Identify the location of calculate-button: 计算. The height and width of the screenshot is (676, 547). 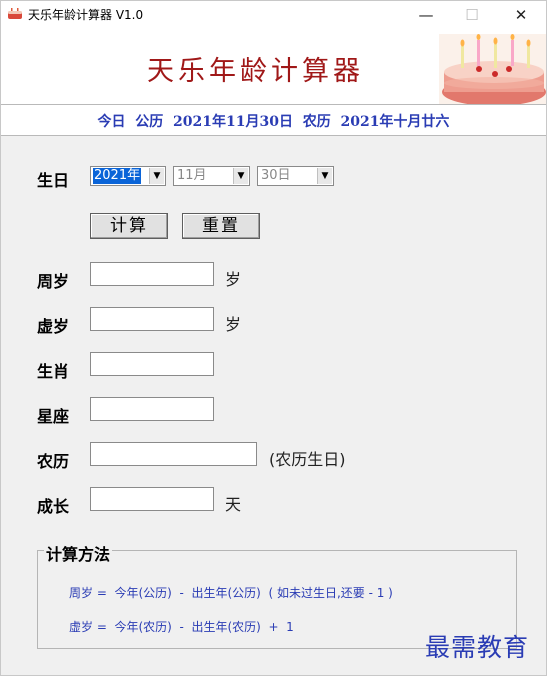
(129, 226).